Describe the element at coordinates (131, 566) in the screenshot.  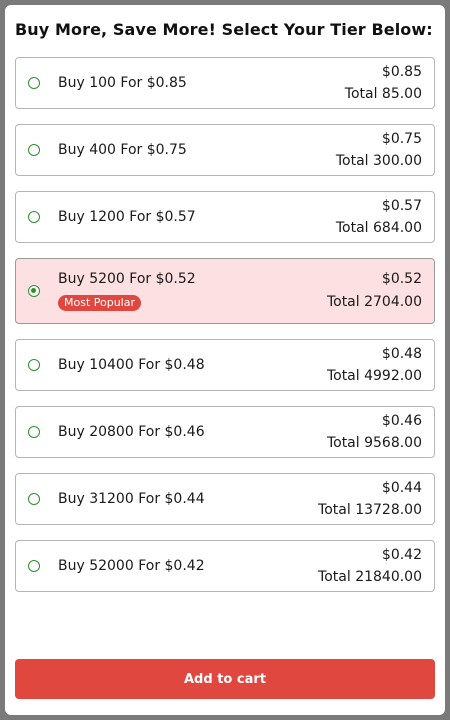
I see `tier-label: Buy 52000 For $0.42` at that location.